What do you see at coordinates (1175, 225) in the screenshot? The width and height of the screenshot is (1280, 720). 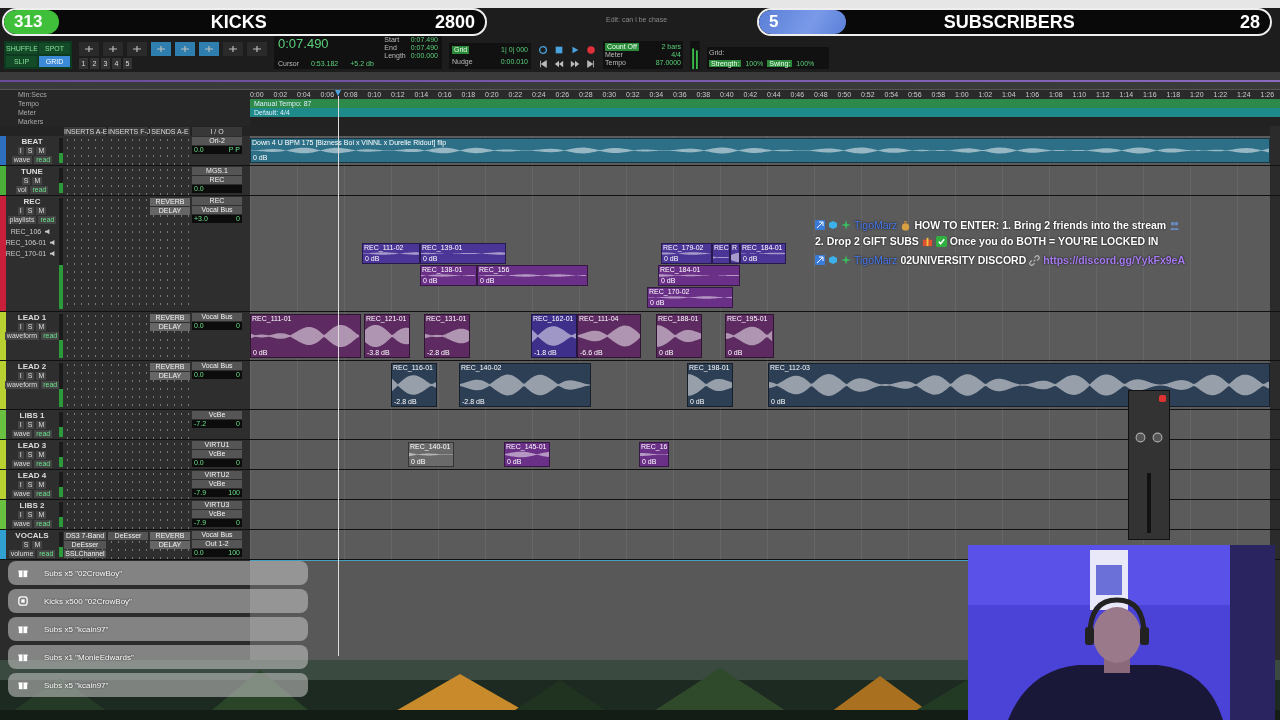 I see `people-icon` at bounding box center [1175, 225].